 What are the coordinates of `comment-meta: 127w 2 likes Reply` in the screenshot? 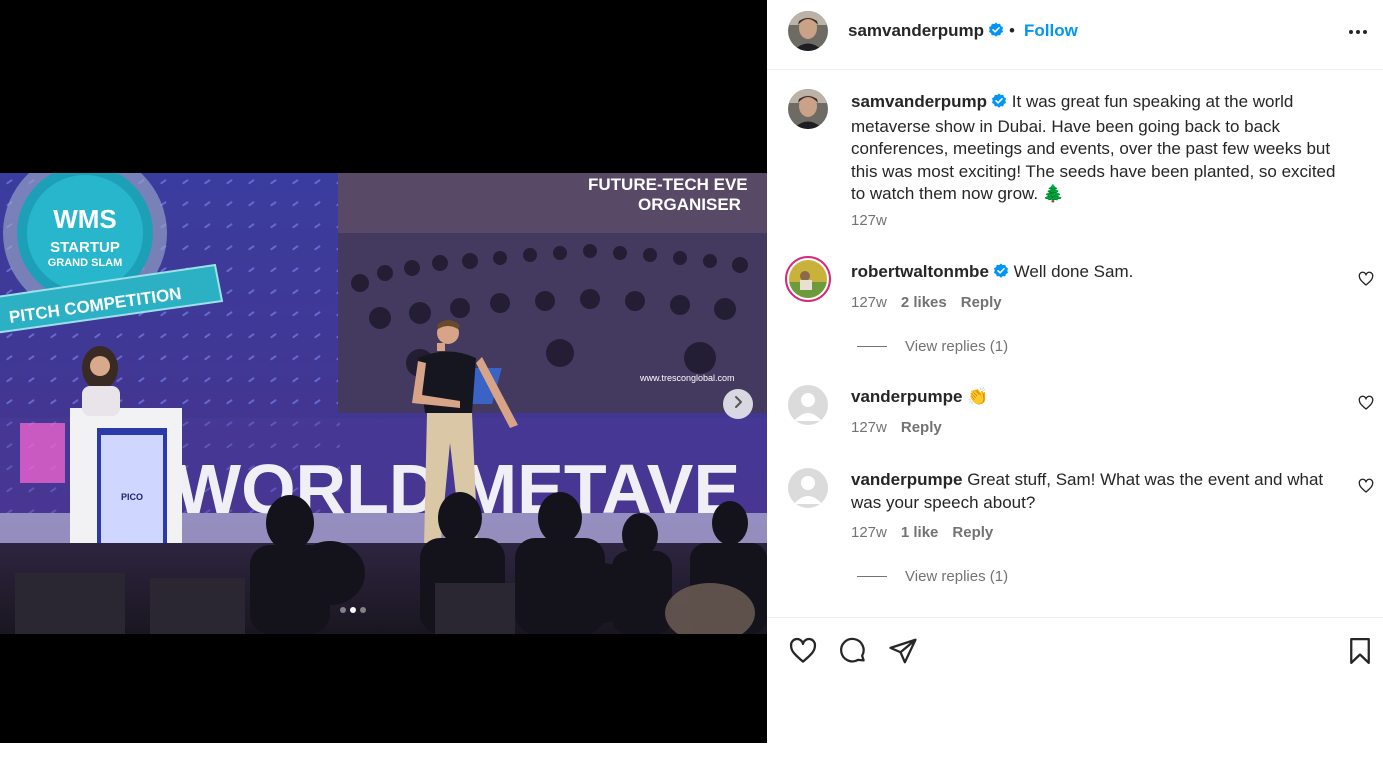 It's located at (926, 302).